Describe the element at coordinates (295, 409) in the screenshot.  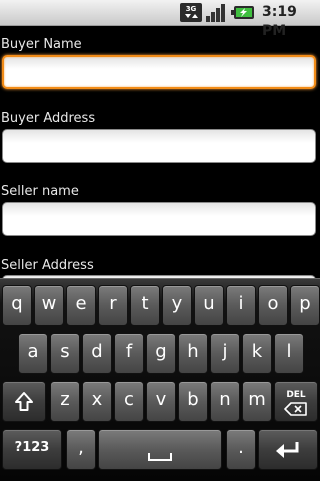
I see `backspace-icon` at that location.